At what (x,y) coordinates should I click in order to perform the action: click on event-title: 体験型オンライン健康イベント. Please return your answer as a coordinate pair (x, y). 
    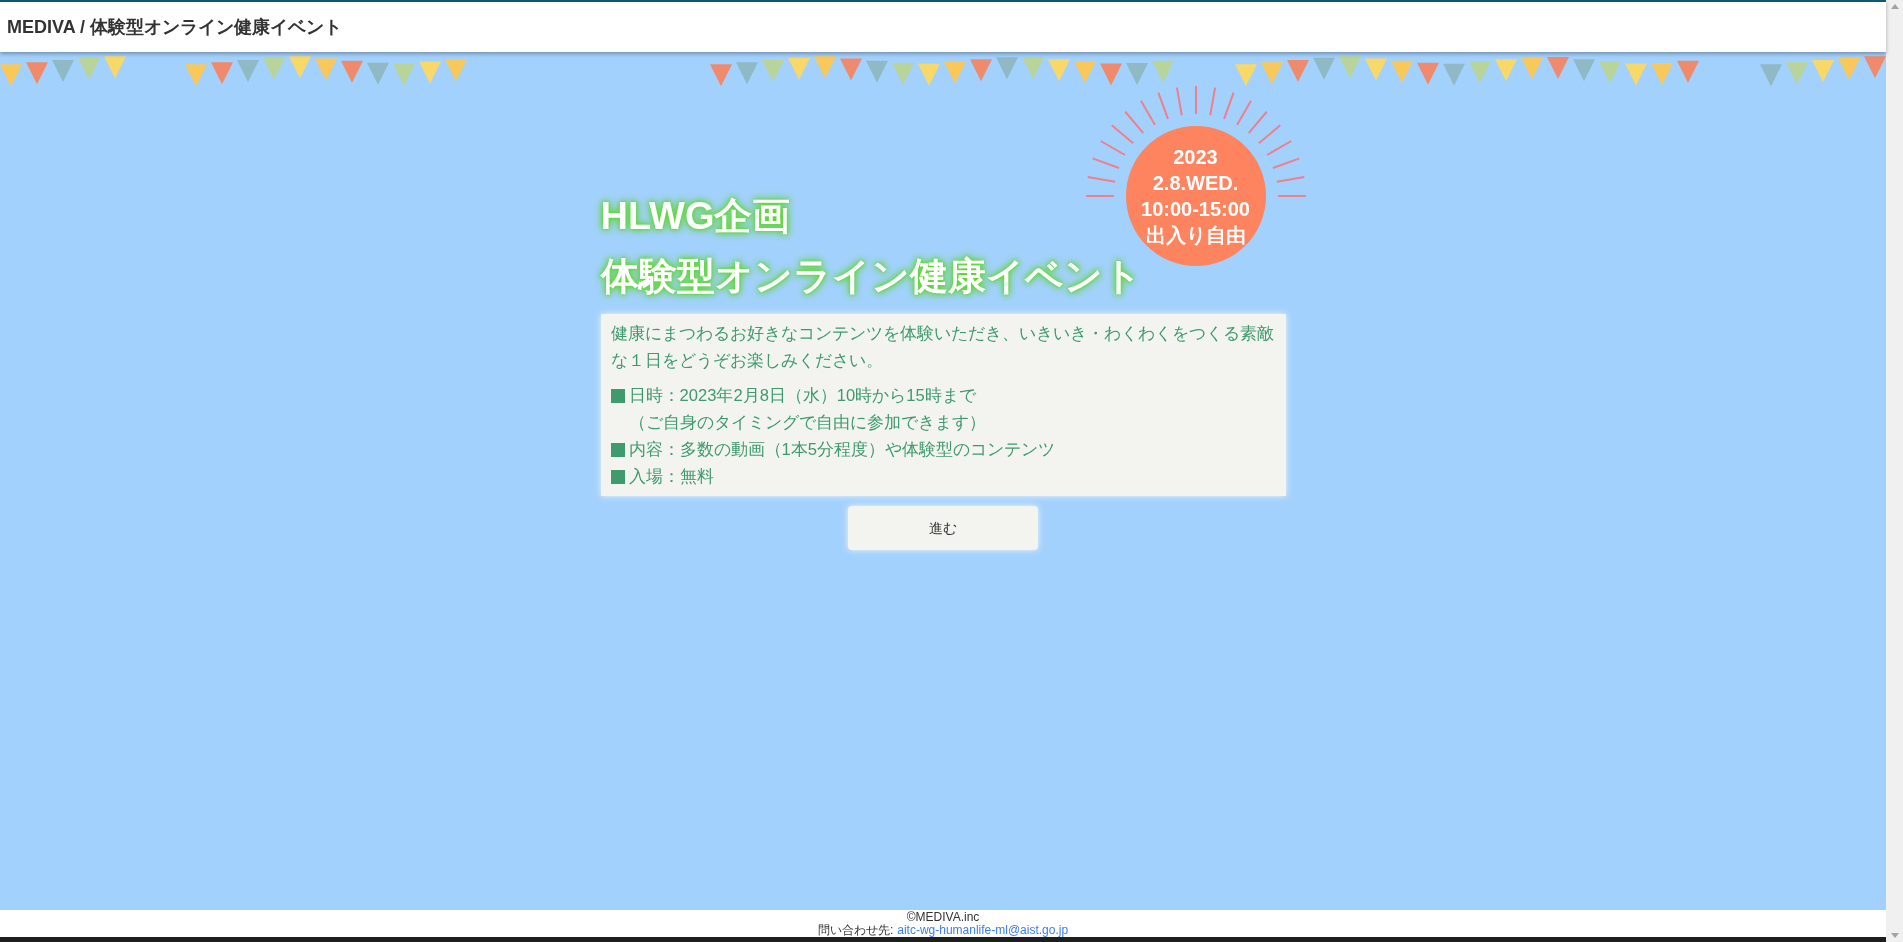
    Looking at the image, I should click on (871, 276).